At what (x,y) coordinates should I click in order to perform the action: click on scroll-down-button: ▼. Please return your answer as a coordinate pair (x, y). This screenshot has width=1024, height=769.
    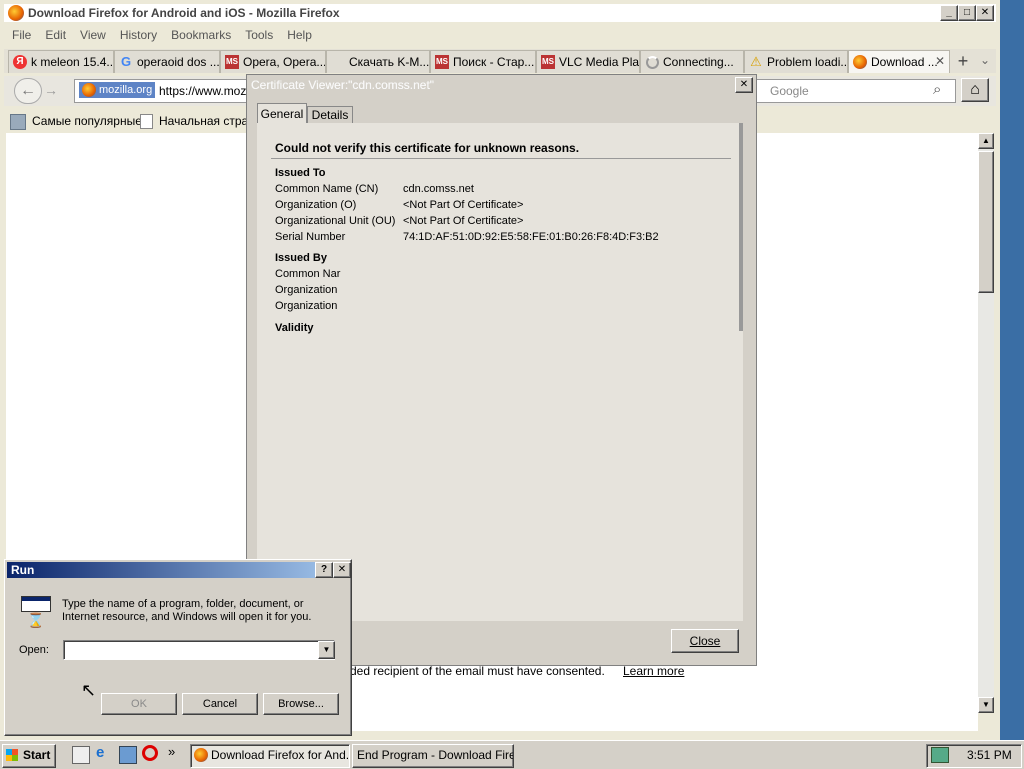
    Looking at the image, I should click on (986, 705).